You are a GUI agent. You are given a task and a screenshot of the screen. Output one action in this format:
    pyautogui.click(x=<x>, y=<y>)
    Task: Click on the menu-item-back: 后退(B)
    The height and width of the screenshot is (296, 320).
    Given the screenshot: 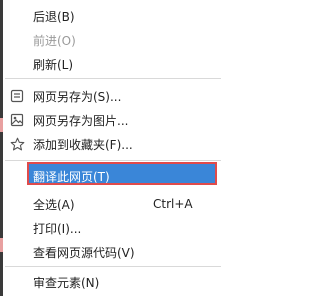 What is the action you would take?
    pyautogui.click(x=113, y=16)
    